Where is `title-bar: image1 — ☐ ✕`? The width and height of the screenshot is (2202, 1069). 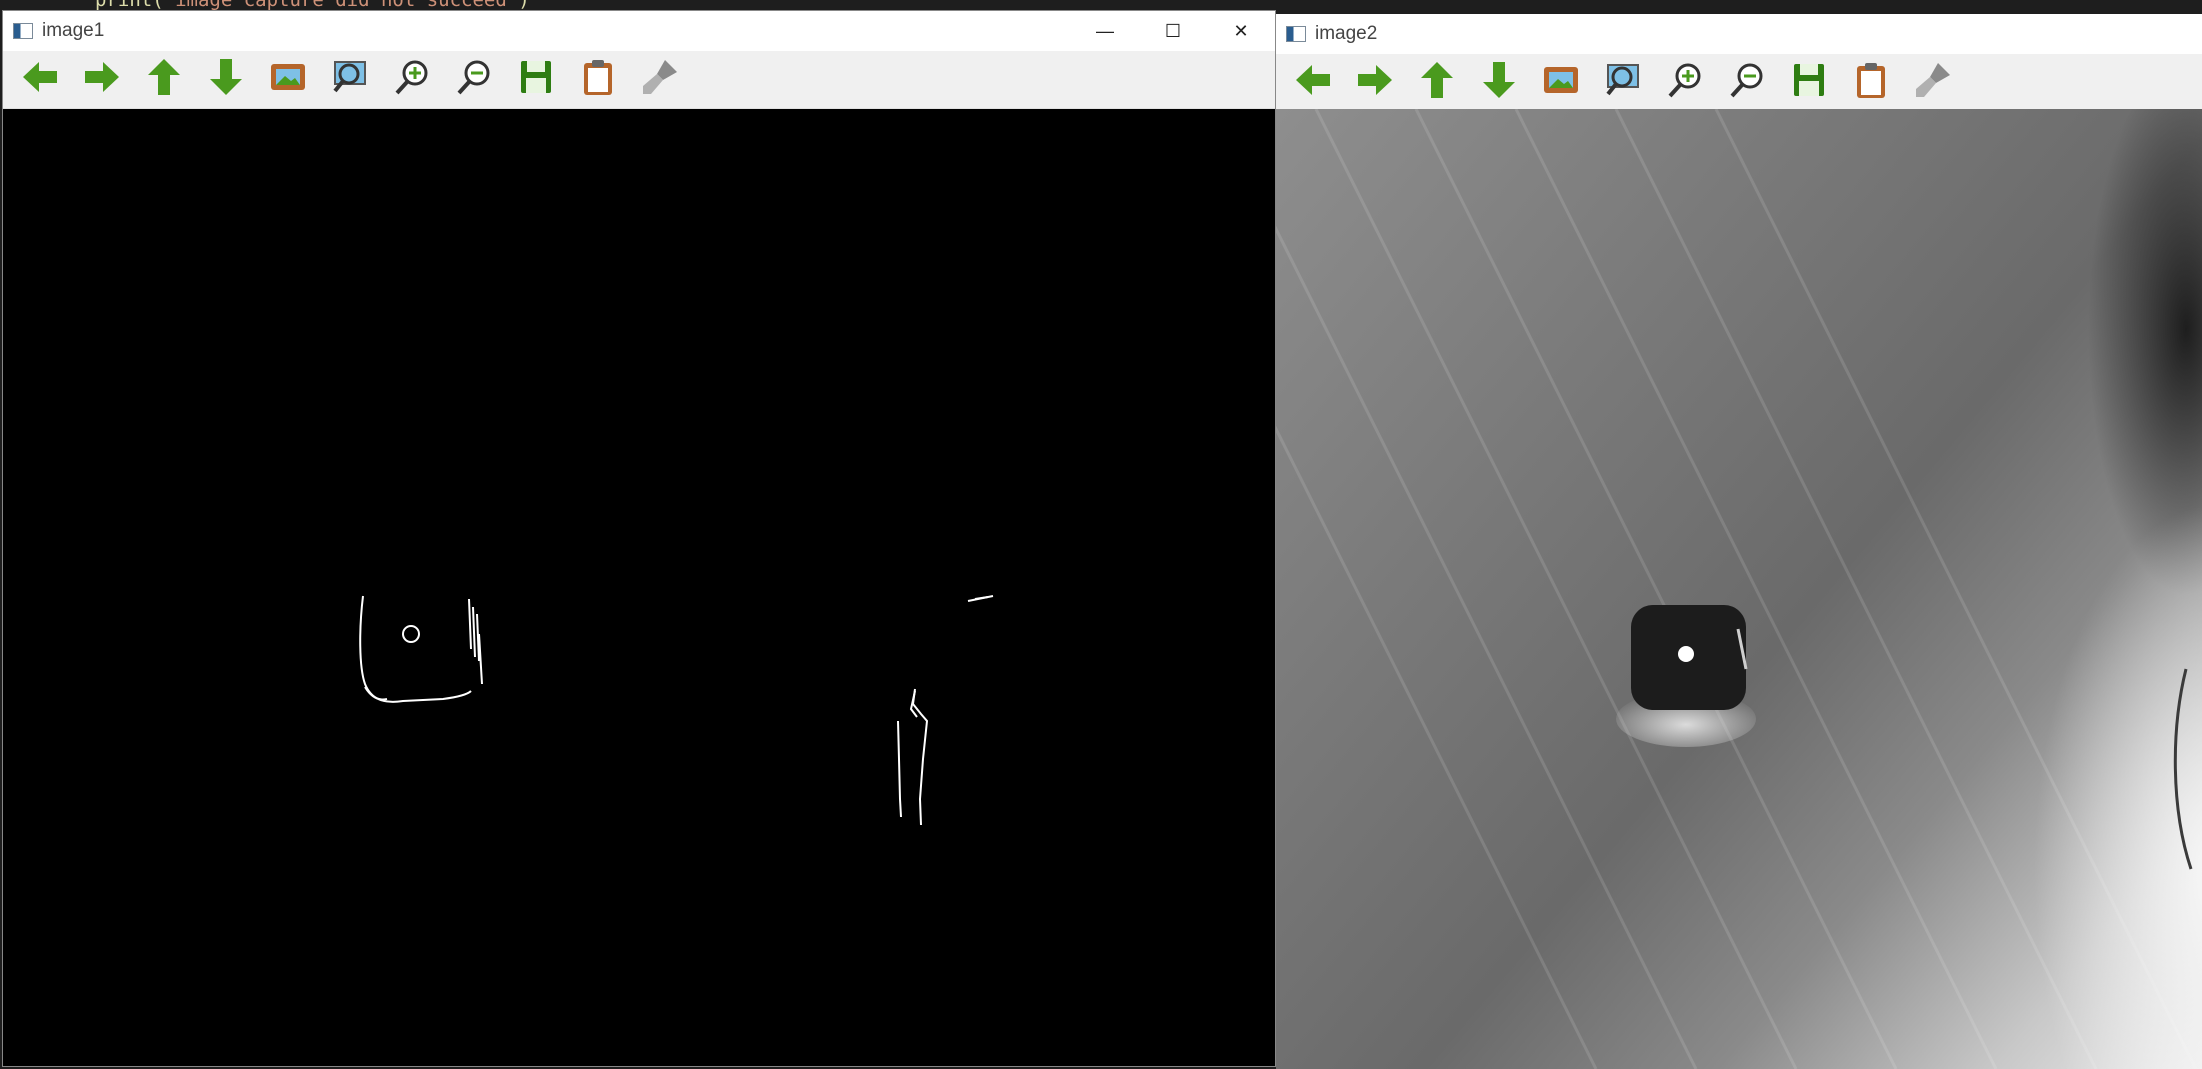
title-bar: image1 — ☐ ✕ is located at coordinates (639, 31).